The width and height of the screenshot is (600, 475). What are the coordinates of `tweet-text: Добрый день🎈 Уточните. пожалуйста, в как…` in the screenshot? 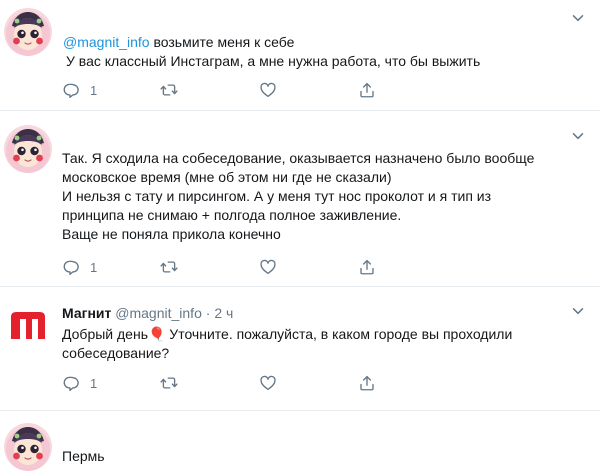 It's located at (287, 343).